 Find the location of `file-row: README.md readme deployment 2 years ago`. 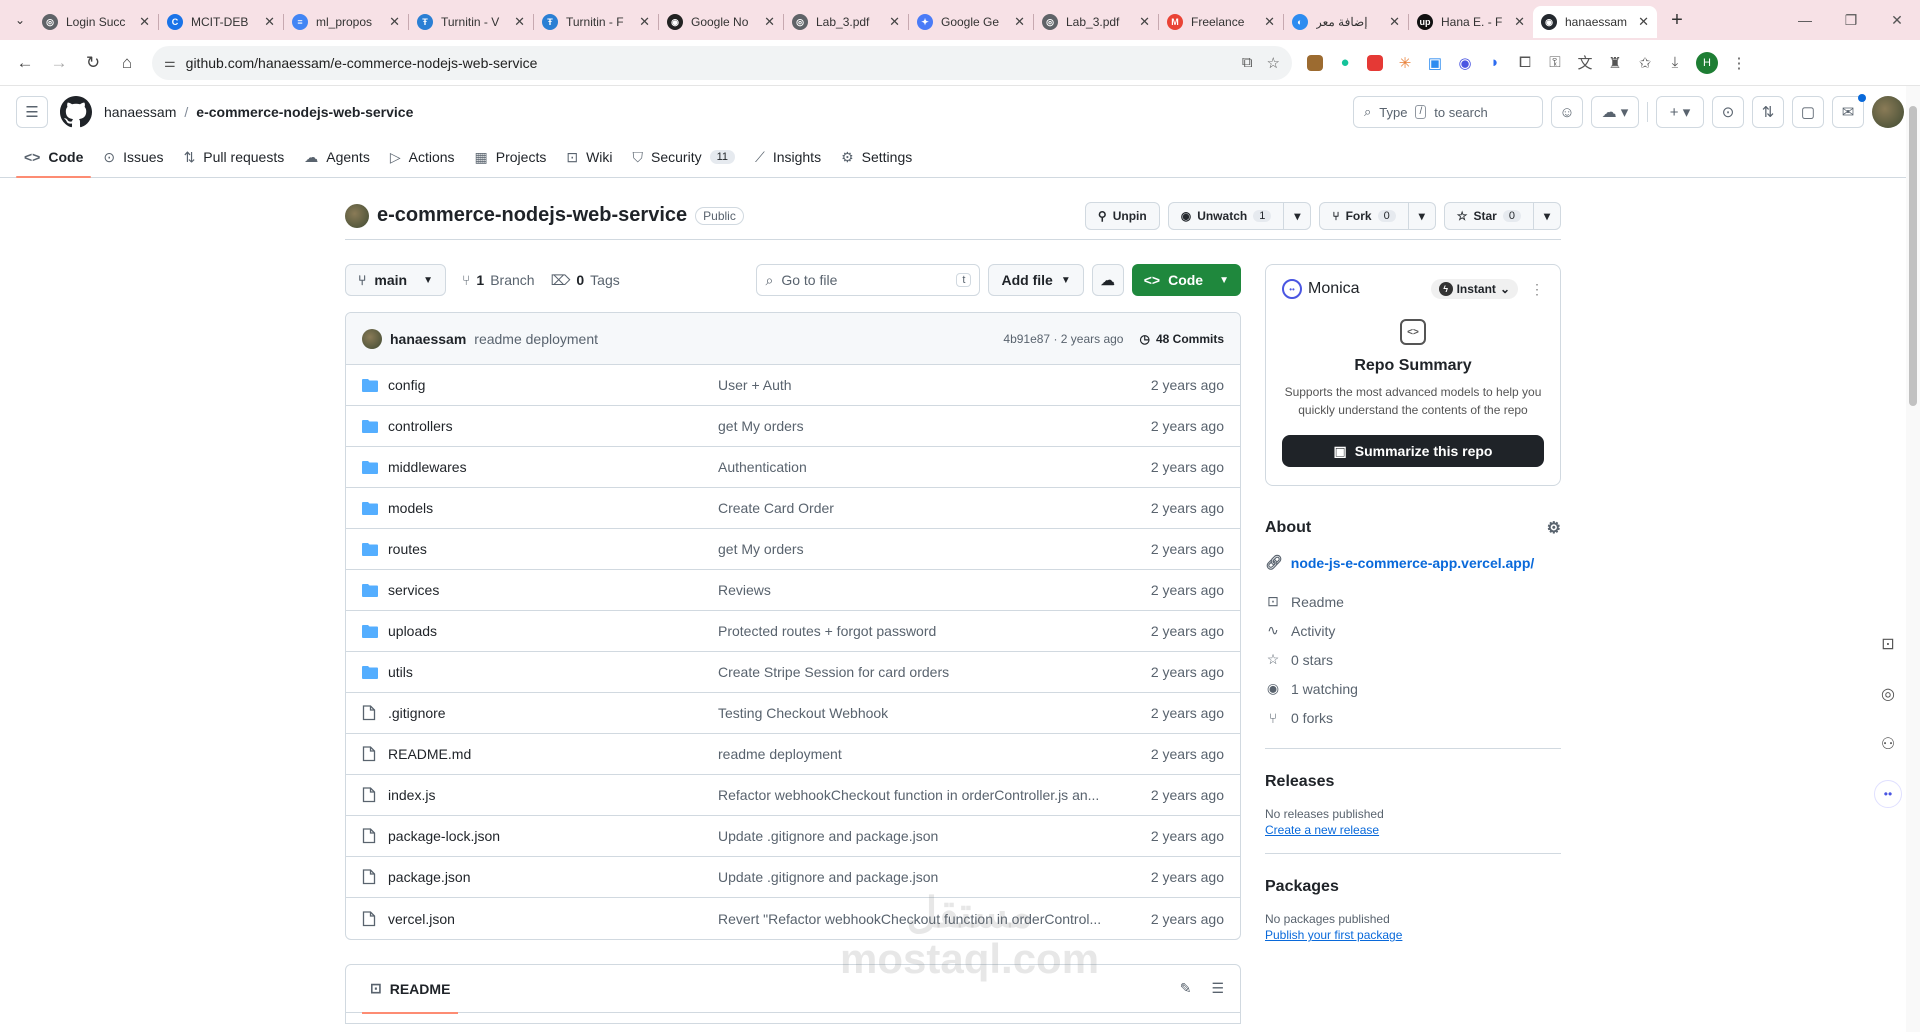

file-row: README.md readme deployment 2 years ago is located at coordinates (793, 754).